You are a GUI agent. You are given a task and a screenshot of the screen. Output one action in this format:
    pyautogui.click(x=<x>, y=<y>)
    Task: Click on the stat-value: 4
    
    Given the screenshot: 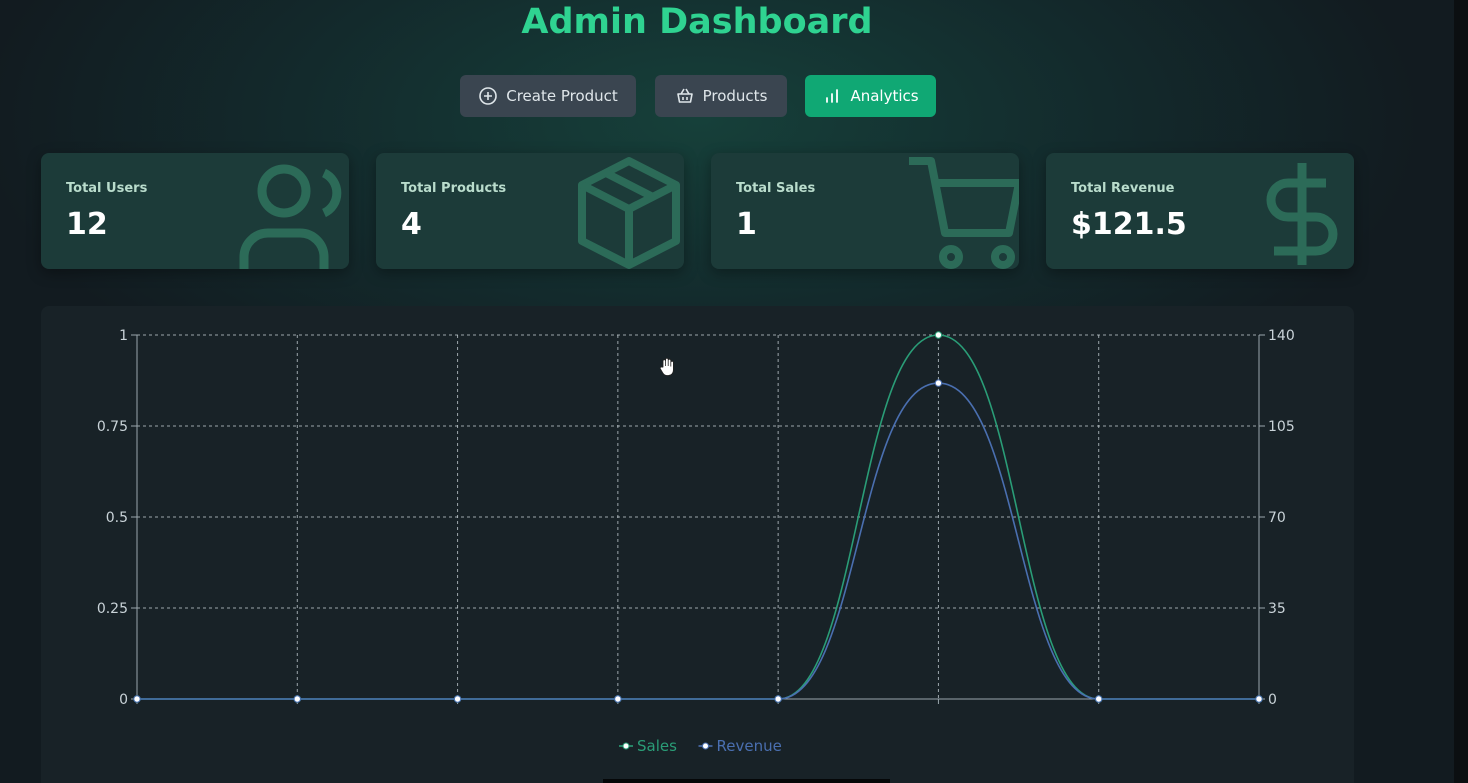 What is the action you would take?
    pyautogui.click(x=411, y=224)
    